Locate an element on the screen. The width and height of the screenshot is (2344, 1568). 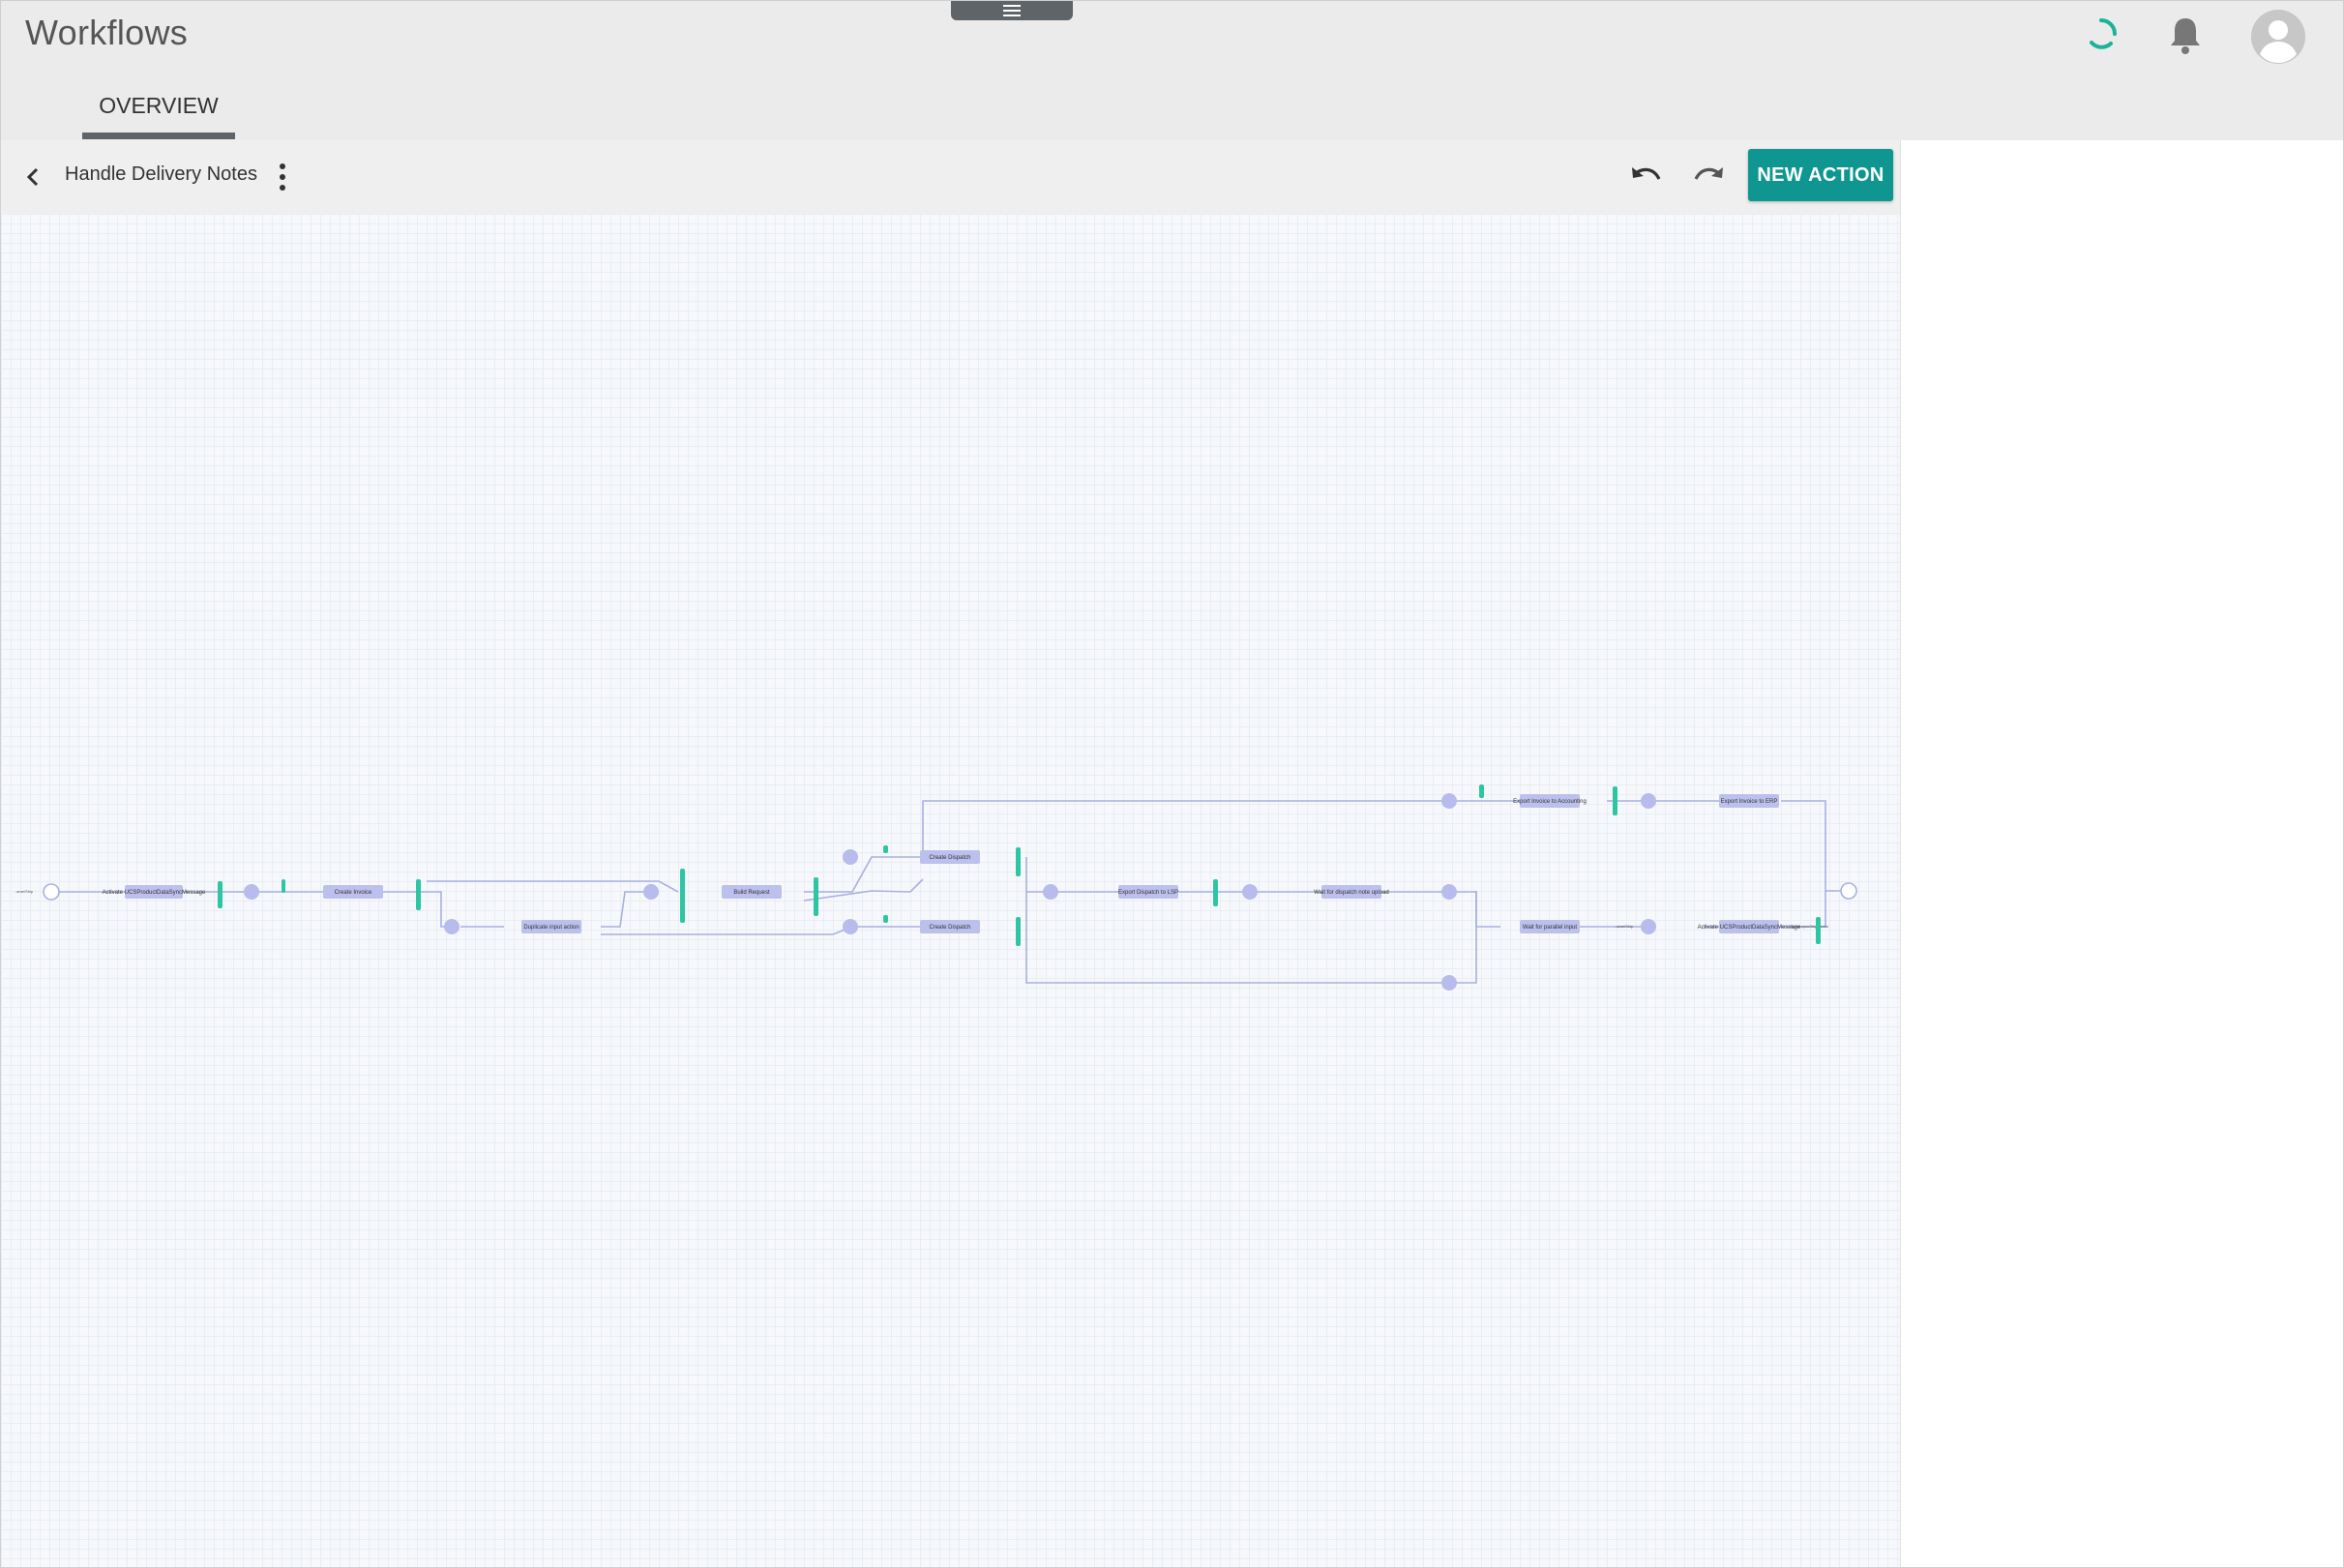
workflow-joints is located at coordinates (950, 892).